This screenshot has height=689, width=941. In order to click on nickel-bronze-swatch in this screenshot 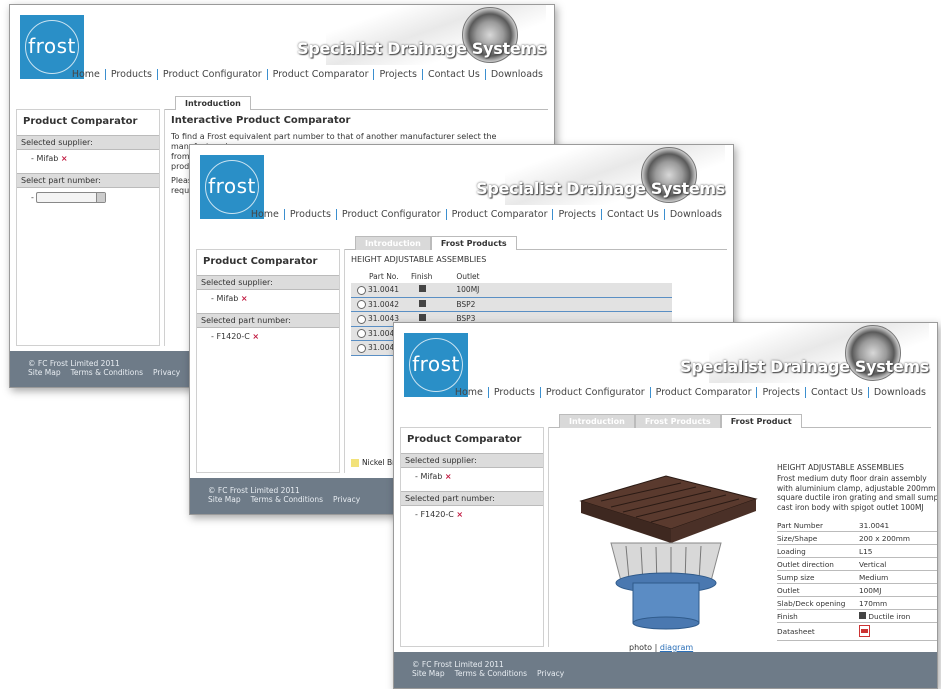, I will do `click(355, 463)`.